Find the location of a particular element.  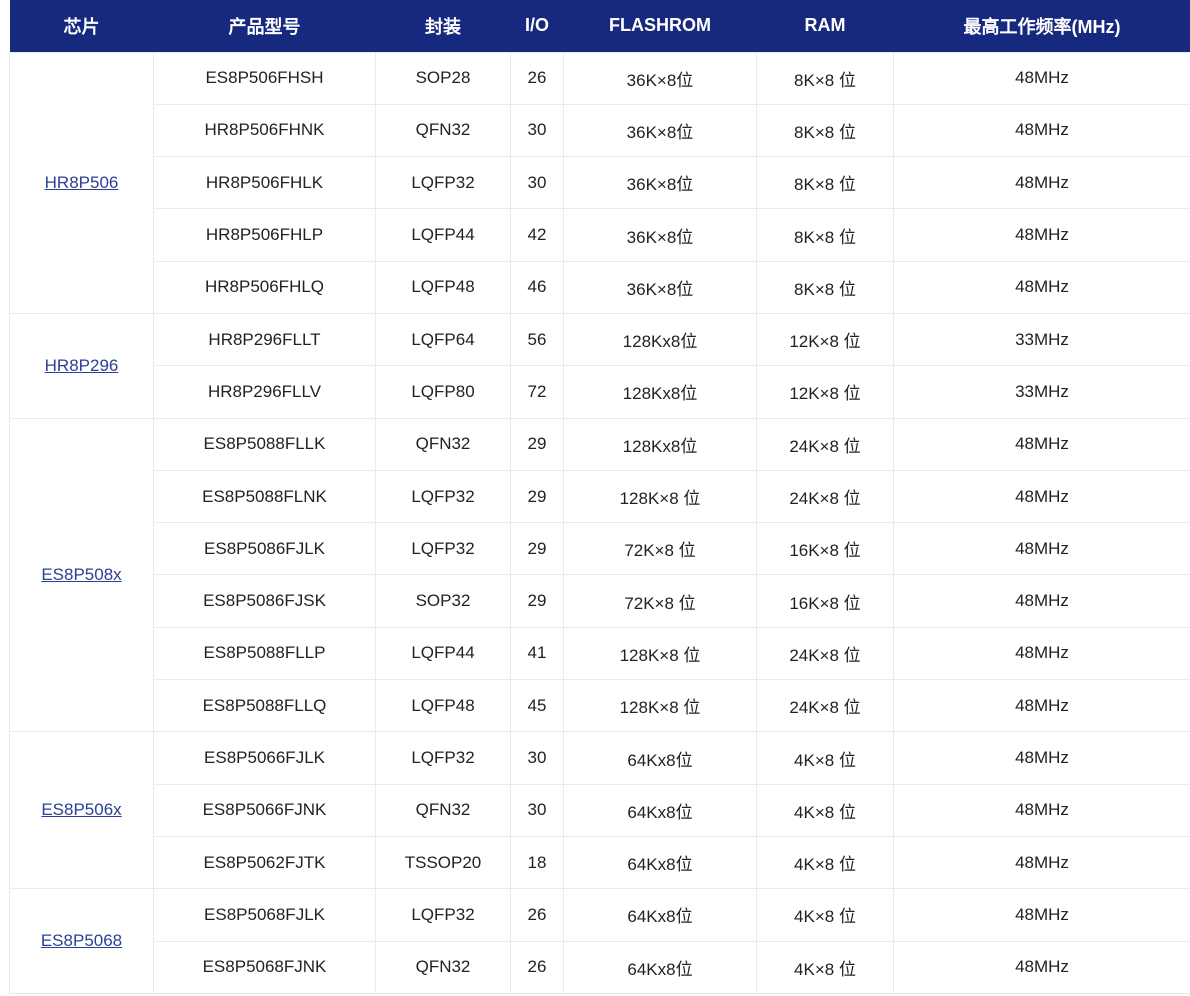

chip-cell: HR8P296 is located at coordinates (81, 365).